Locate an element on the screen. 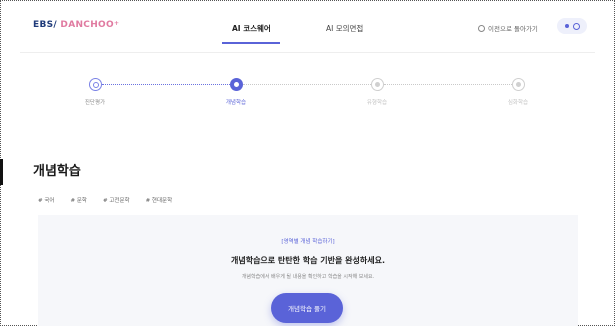 The width and height of the screenshot is (615, 326). header-divider is located at coordinates (307, 52).